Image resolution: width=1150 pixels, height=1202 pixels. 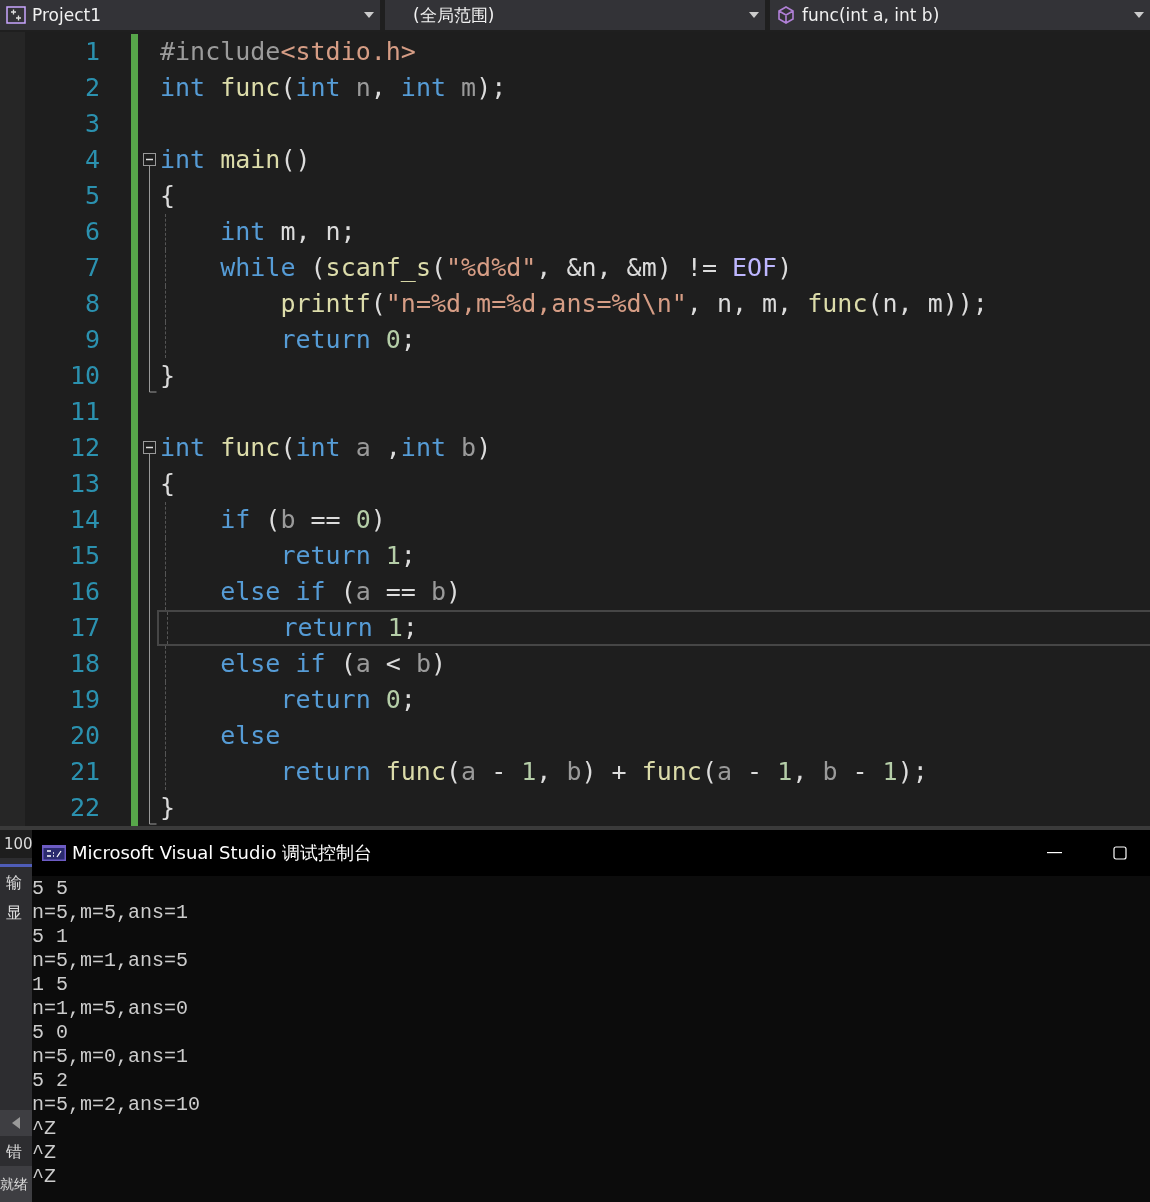 I want to click on code-line: if (b == 0), so click(x=653, y=520).